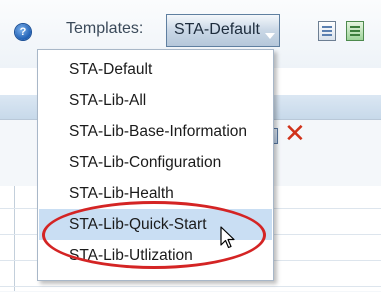  I want to click on chevron-down-icon, so click(270, 36).